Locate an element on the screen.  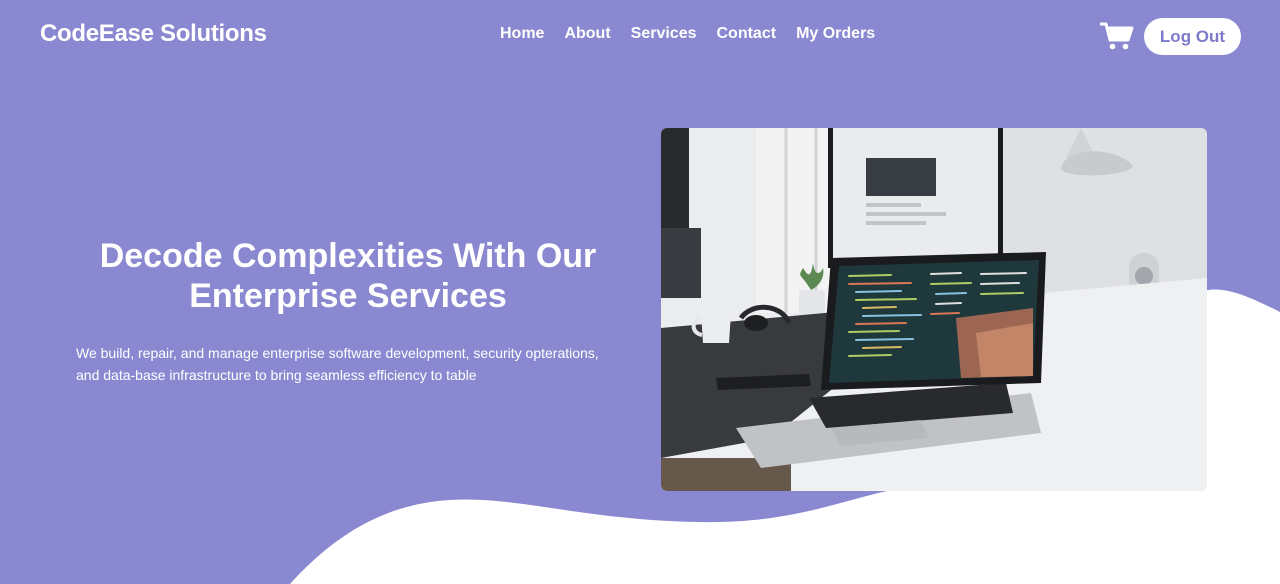
nav-services-link: Services is located at coordinates (664, 33).